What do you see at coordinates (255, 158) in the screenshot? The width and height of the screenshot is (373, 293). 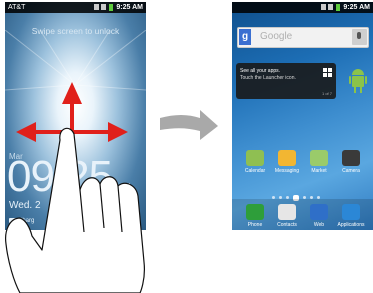 I see `calendar-icon` at bounding box center [255, 158].